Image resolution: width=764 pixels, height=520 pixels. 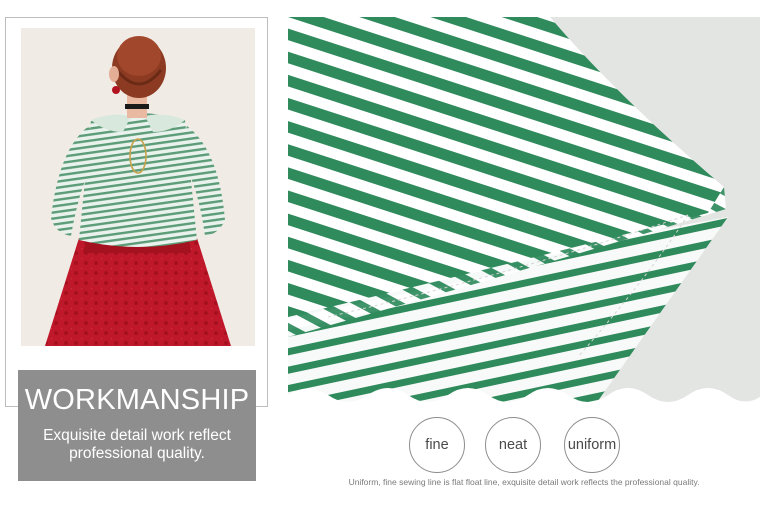 What do you see at coordinates (592, 445) in the screenshot?
I see `tag-uniform: uniform` at bounding box center [592, 445].